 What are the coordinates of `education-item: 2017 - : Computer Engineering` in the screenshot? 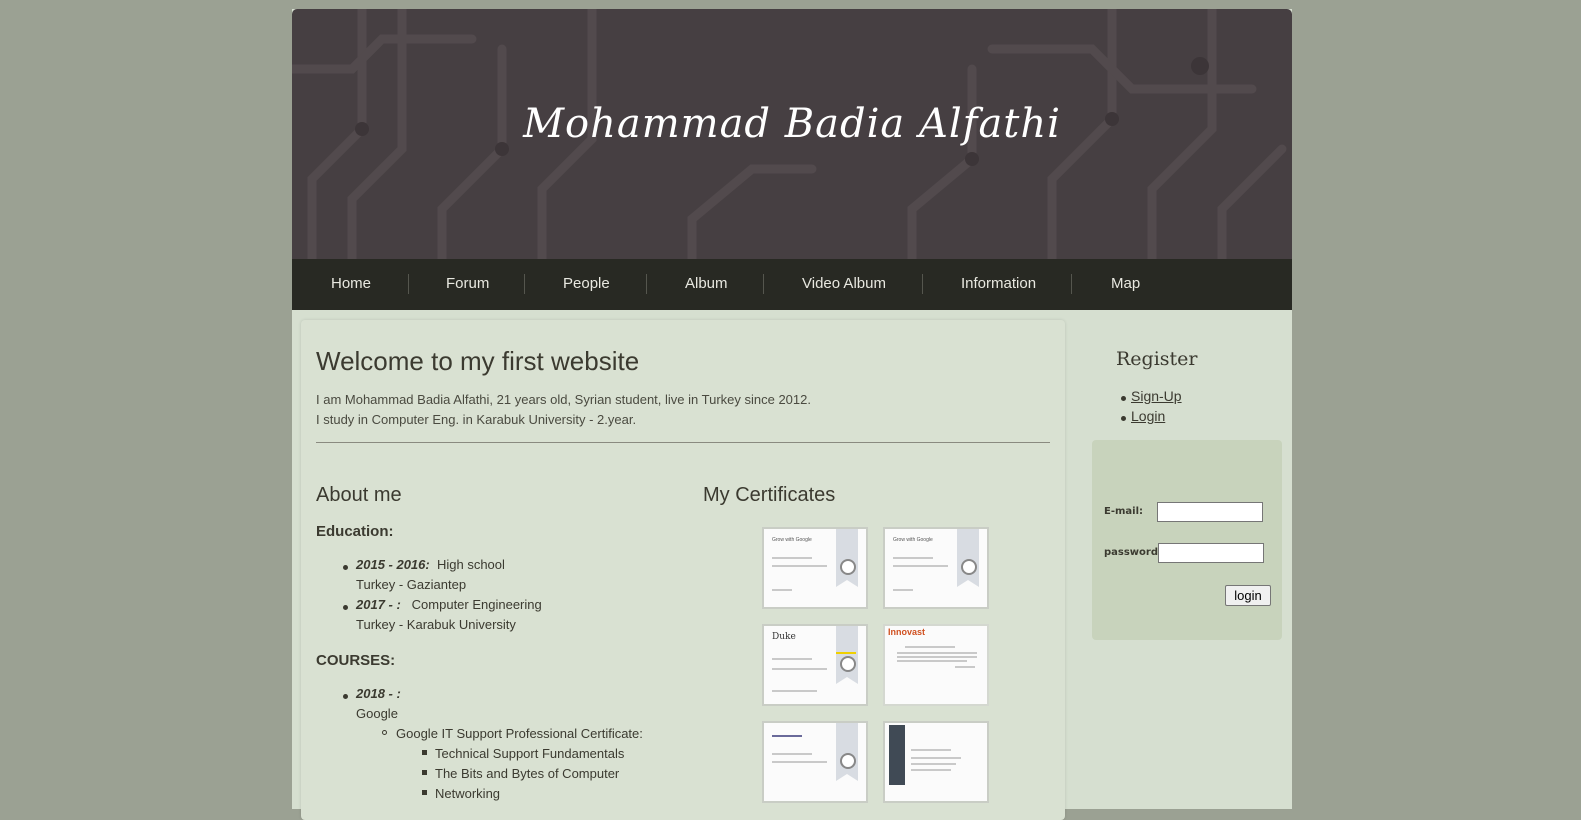 It's located at (449, 604).